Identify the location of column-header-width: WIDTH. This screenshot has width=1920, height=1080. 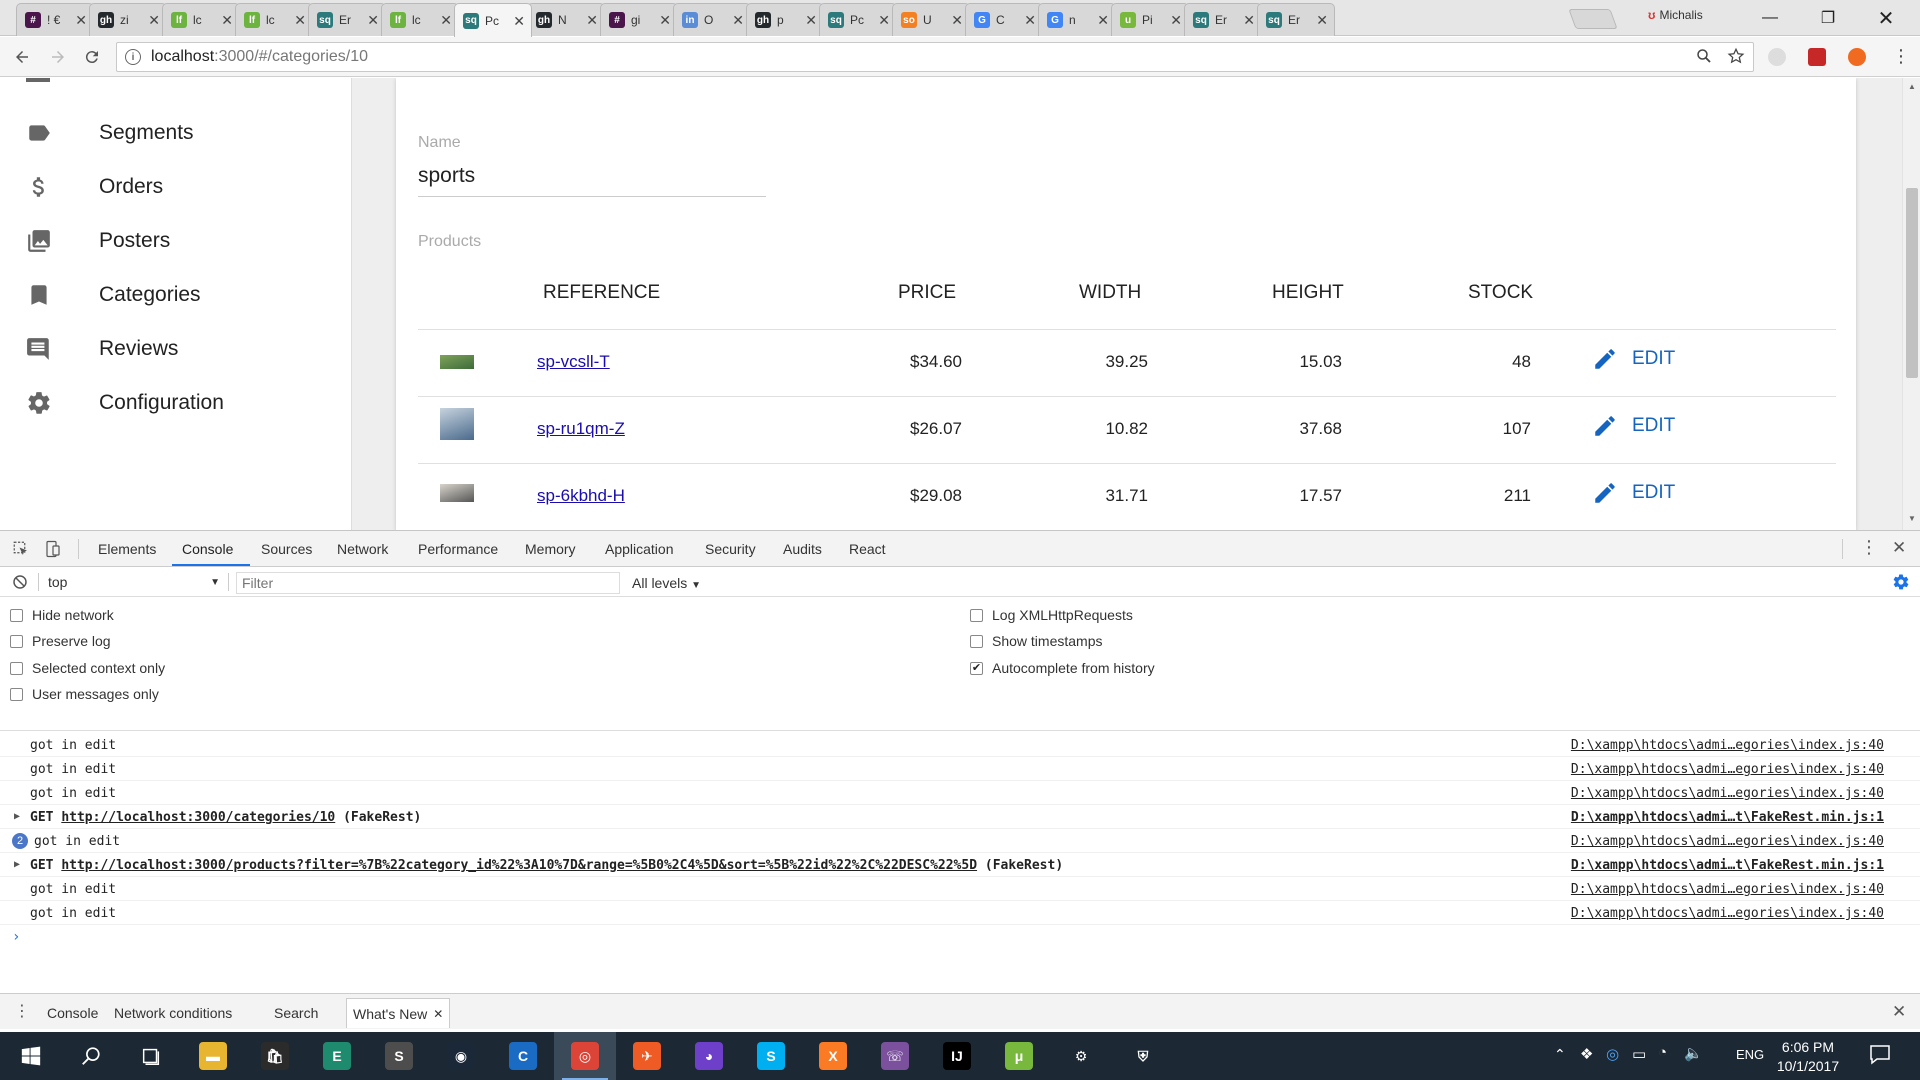
(1110, 293).